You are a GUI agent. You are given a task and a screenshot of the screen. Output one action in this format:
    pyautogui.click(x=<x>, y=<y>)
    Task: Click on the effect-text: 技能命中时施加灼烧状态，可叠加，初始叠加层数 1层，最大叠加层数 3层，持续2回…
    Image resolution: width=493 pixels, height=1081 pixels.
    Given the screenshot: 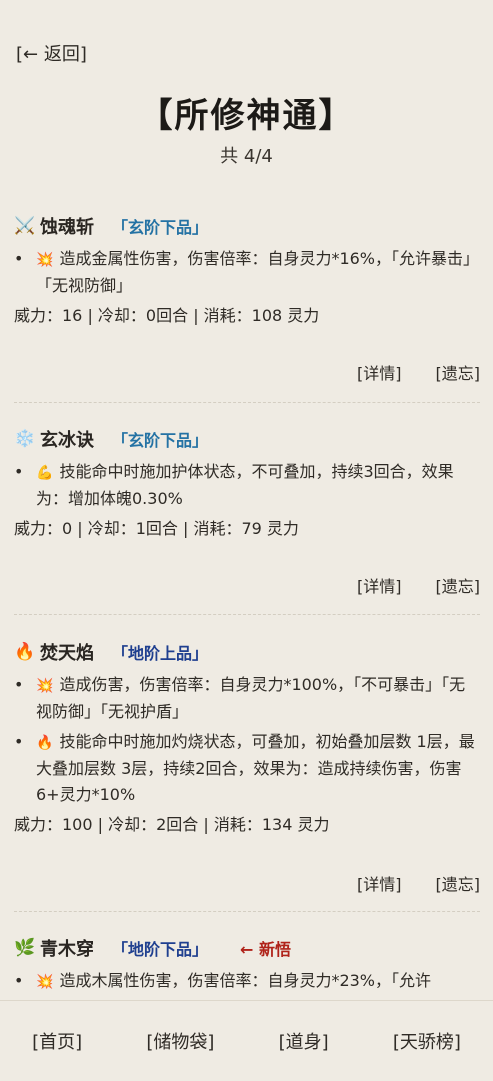 What is the action you would take?
    pyautogui.click(x=255, y=768)
    